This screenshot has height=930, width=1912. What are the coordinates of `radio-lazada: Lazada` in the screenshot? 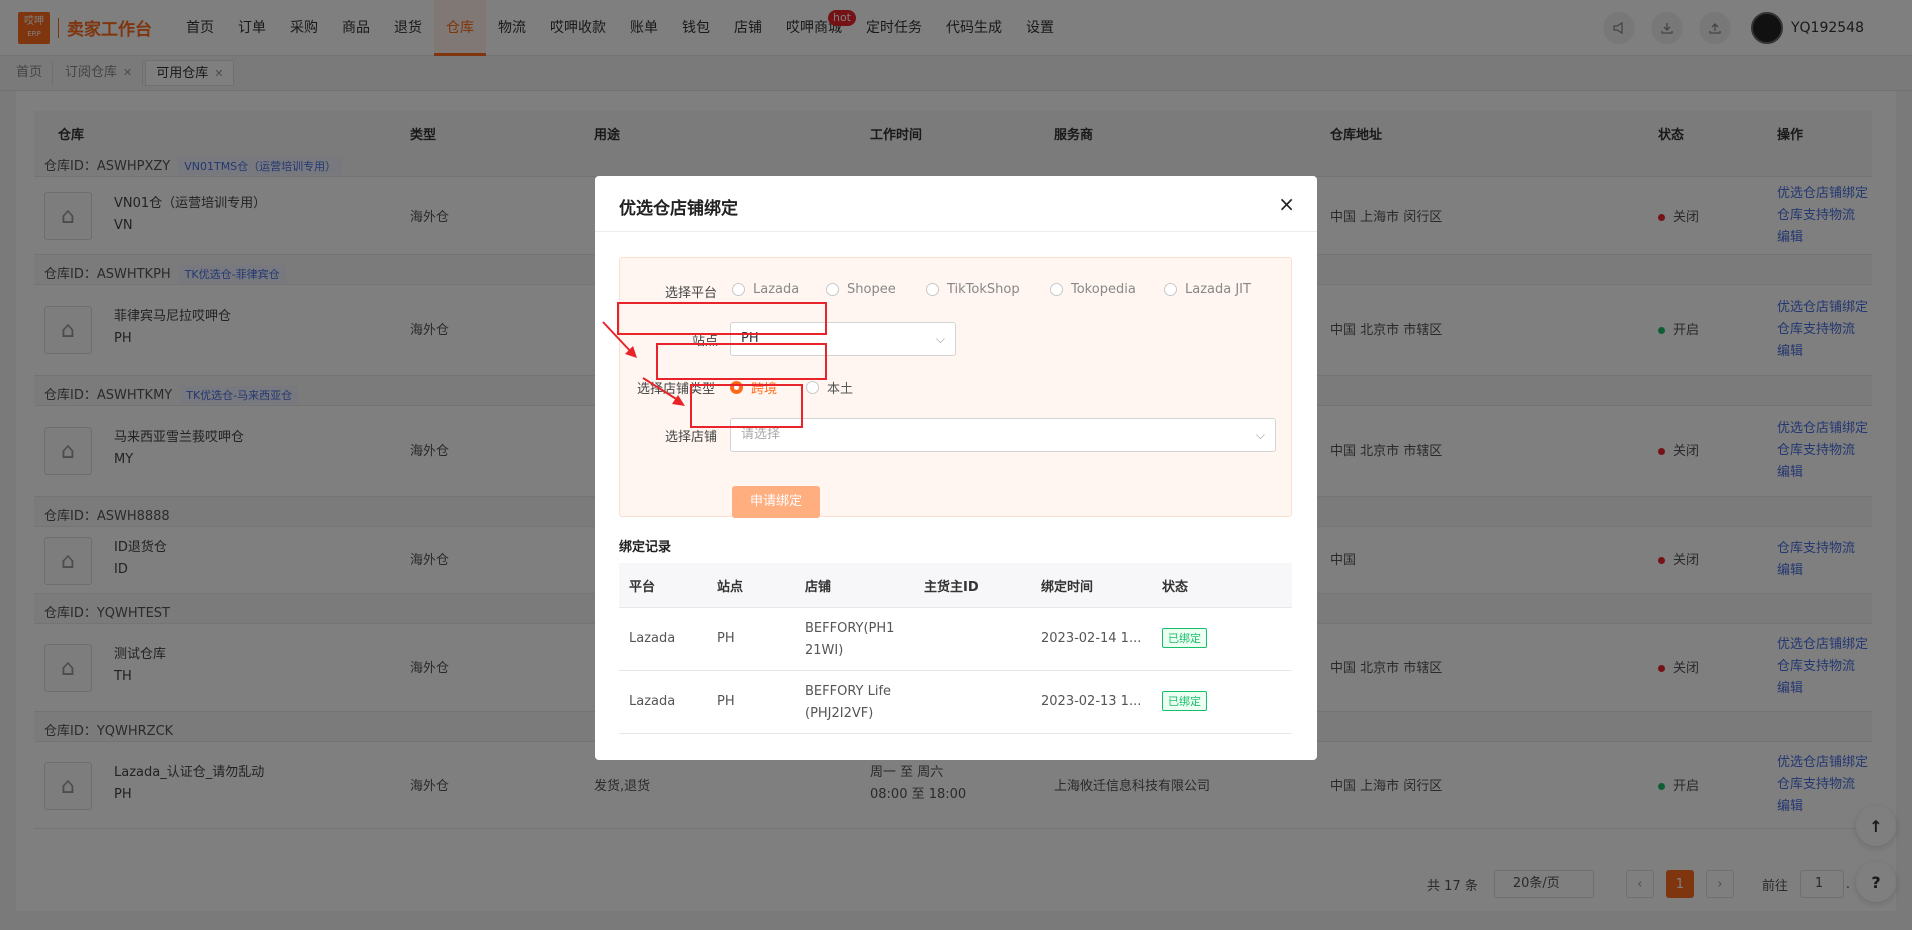 It's located at (765, 289).